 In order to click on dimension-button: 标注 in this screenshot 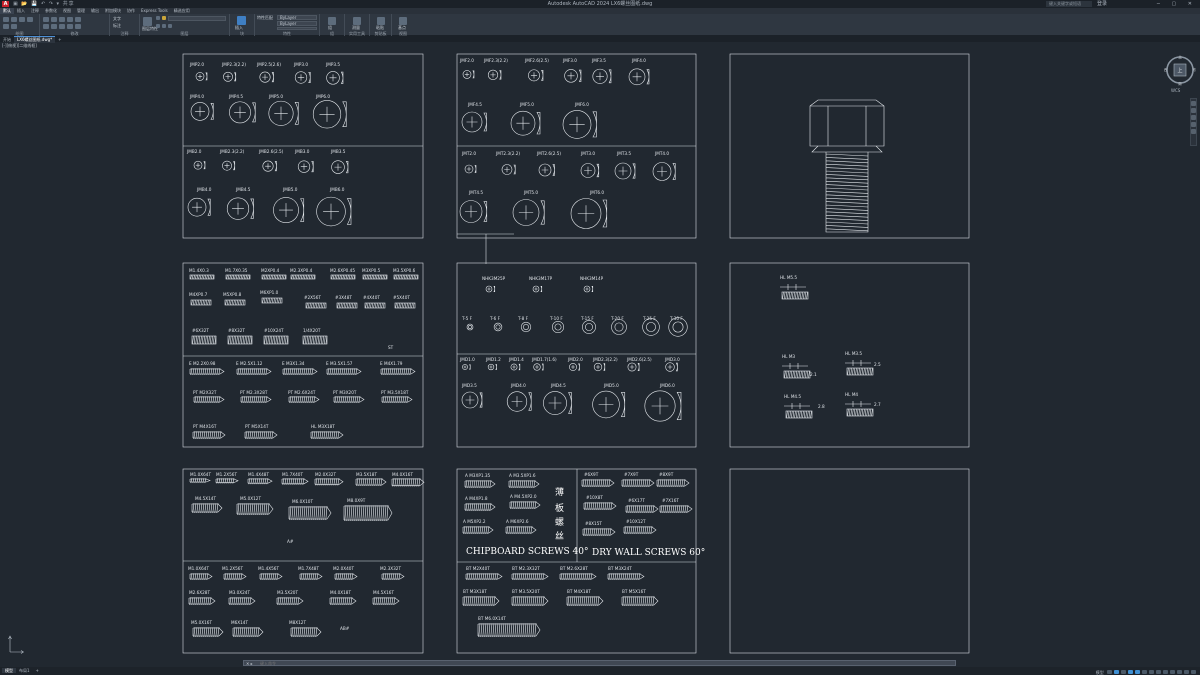, I will do `click(117, 25)`.